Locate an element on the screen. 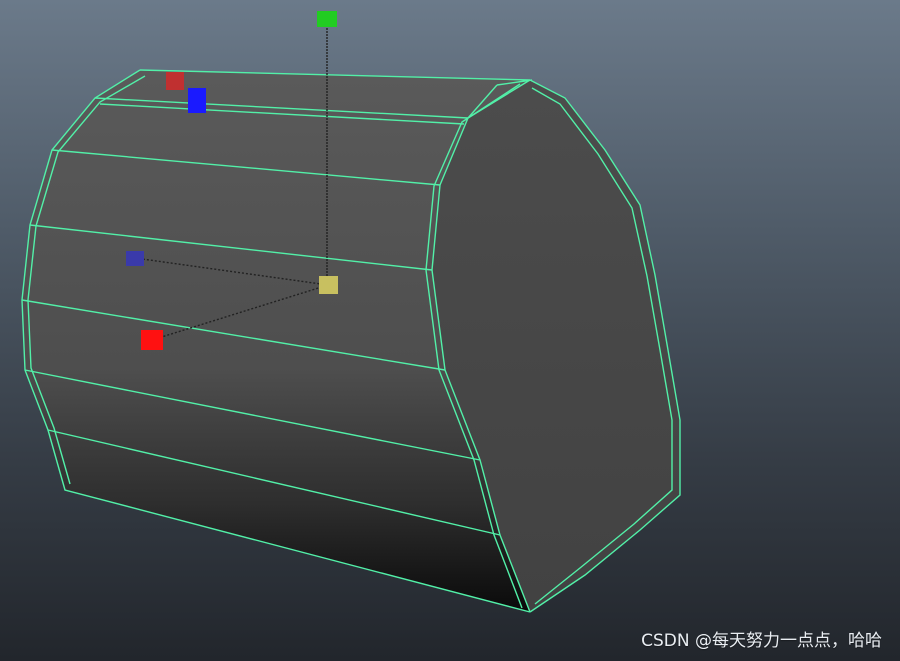  rotate-blue-handle is located at coordinates (197, 100).